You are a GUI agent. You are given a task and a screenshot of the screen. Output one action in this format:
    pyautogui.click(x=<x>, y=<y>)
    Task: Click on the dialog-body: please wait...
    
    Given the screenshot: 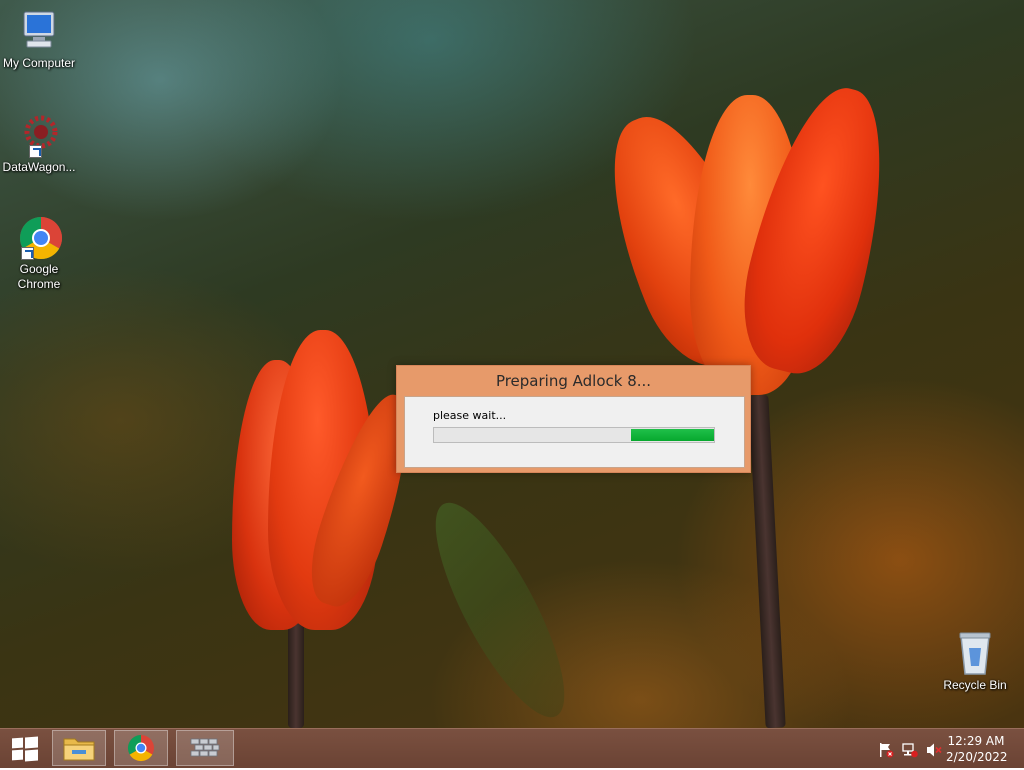 What is the action you would take?
    pyautogui.click(x=574, y=432)
    